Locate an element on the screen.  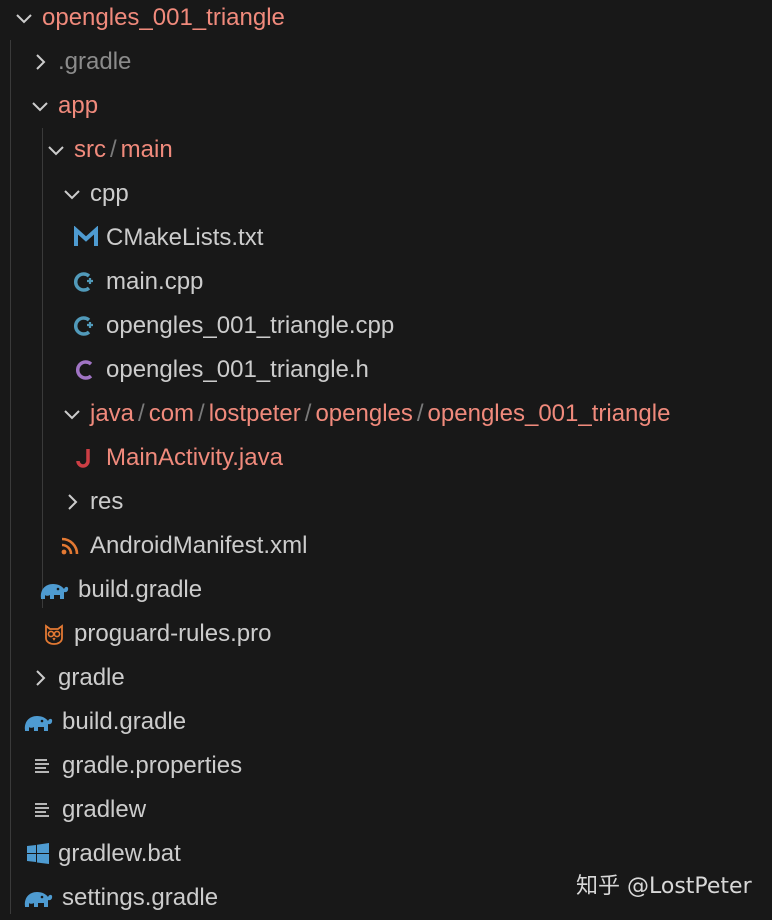
path-segment: main is located at coordinates (146, 149).